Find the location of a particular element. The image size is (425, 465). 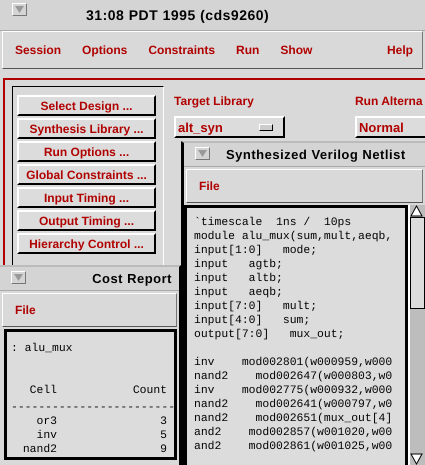

column-header: Cell is located at coordinates (42, 391).